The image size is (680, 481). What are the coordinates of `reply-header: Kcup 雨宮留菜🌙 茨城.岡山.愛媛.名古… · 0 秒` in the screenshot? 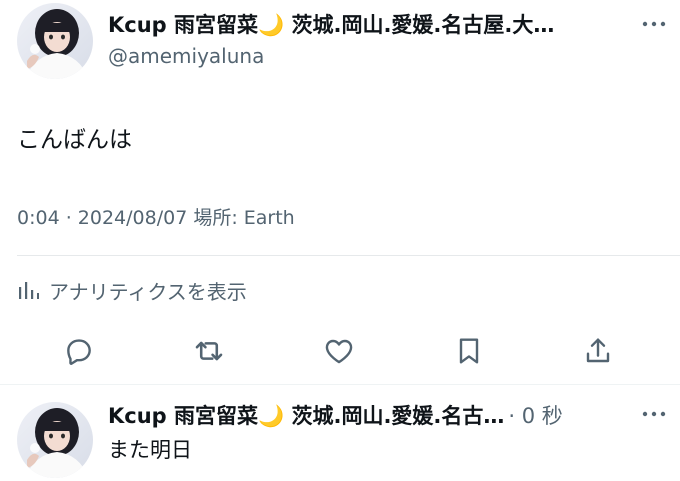 It's located at (370, 416).